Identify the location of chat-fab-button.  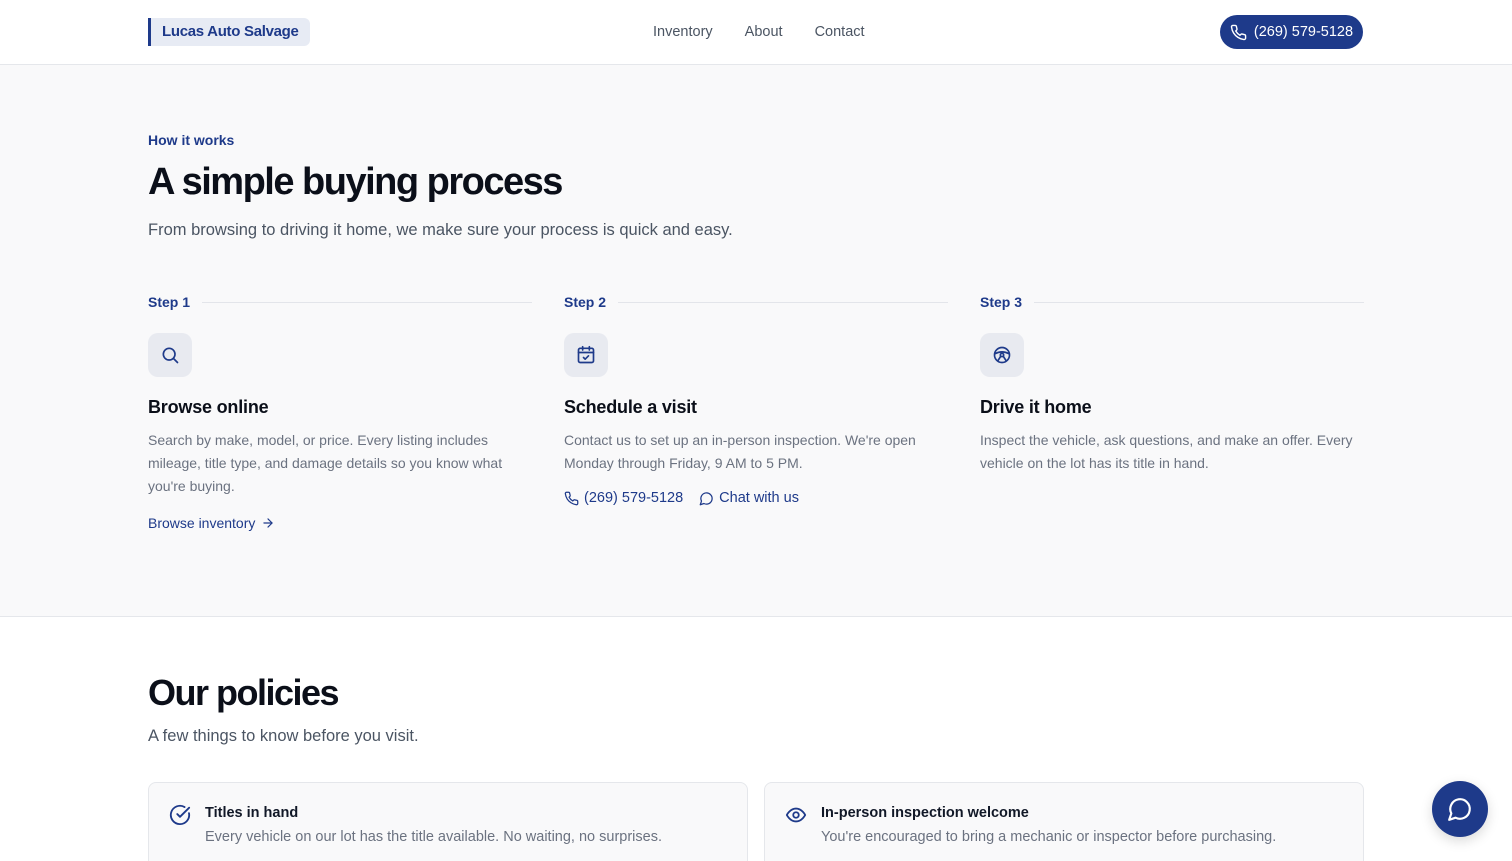
(1460, 809).